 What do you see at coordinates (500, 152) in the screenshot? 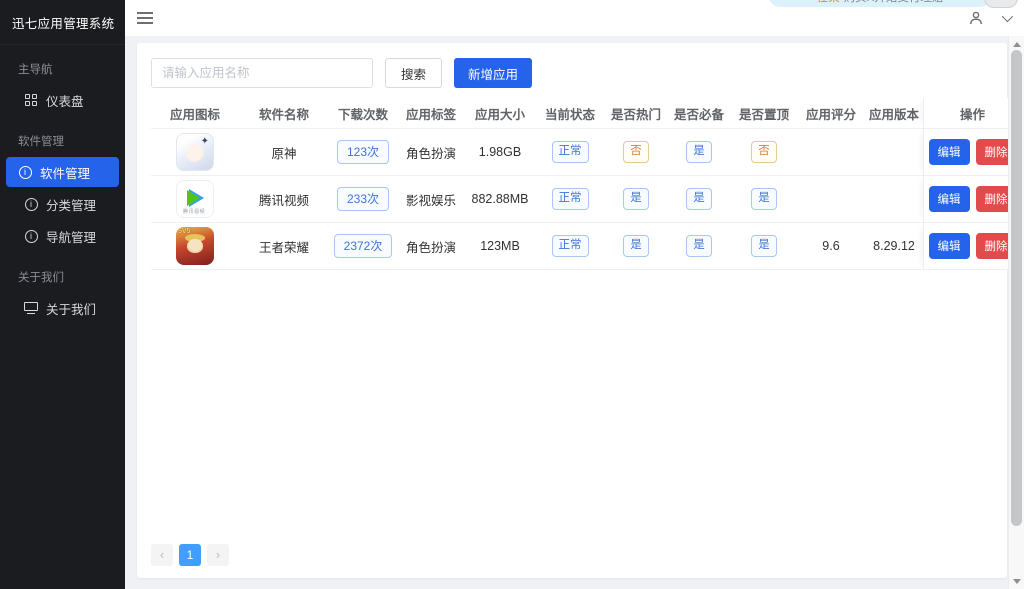
I see `app-size: 1.98GB` at bounding box center [500, 152].